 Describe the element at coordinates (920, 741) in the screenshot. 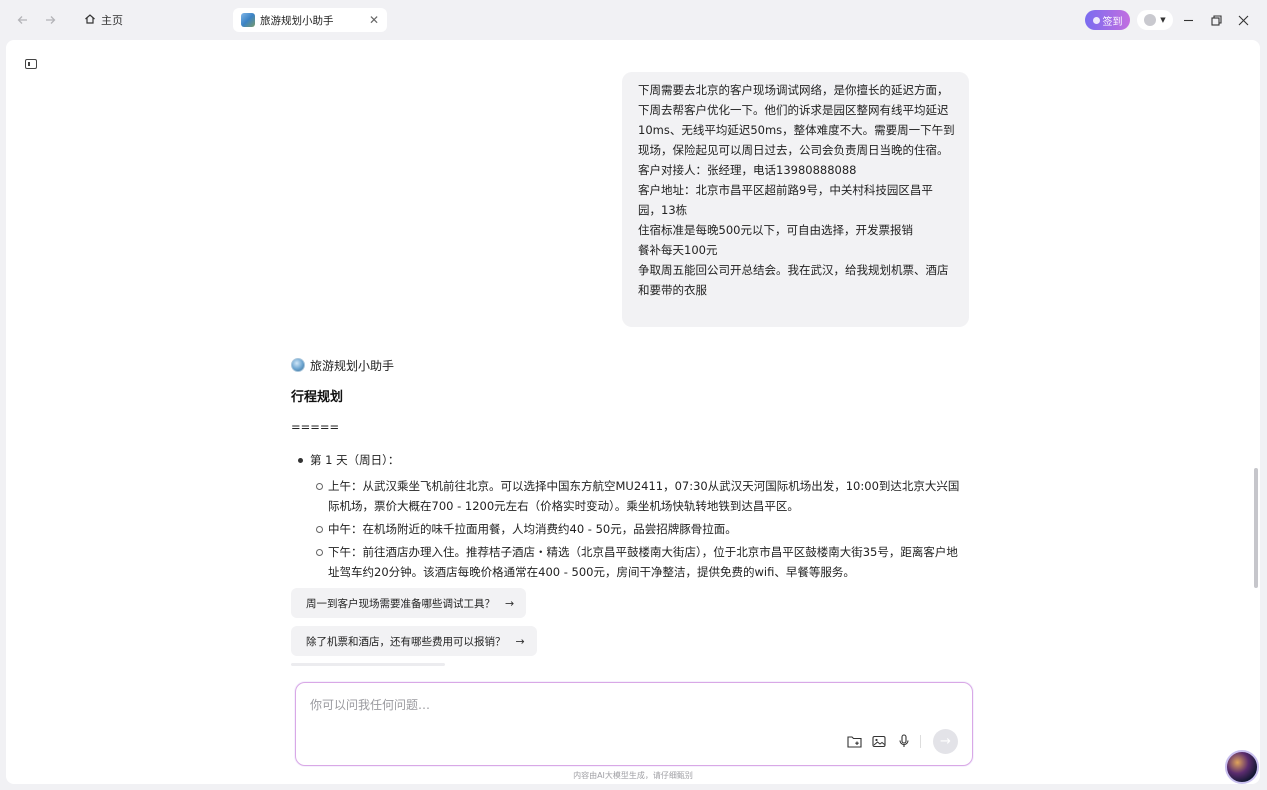

I see `toolbar-divider` at that location.